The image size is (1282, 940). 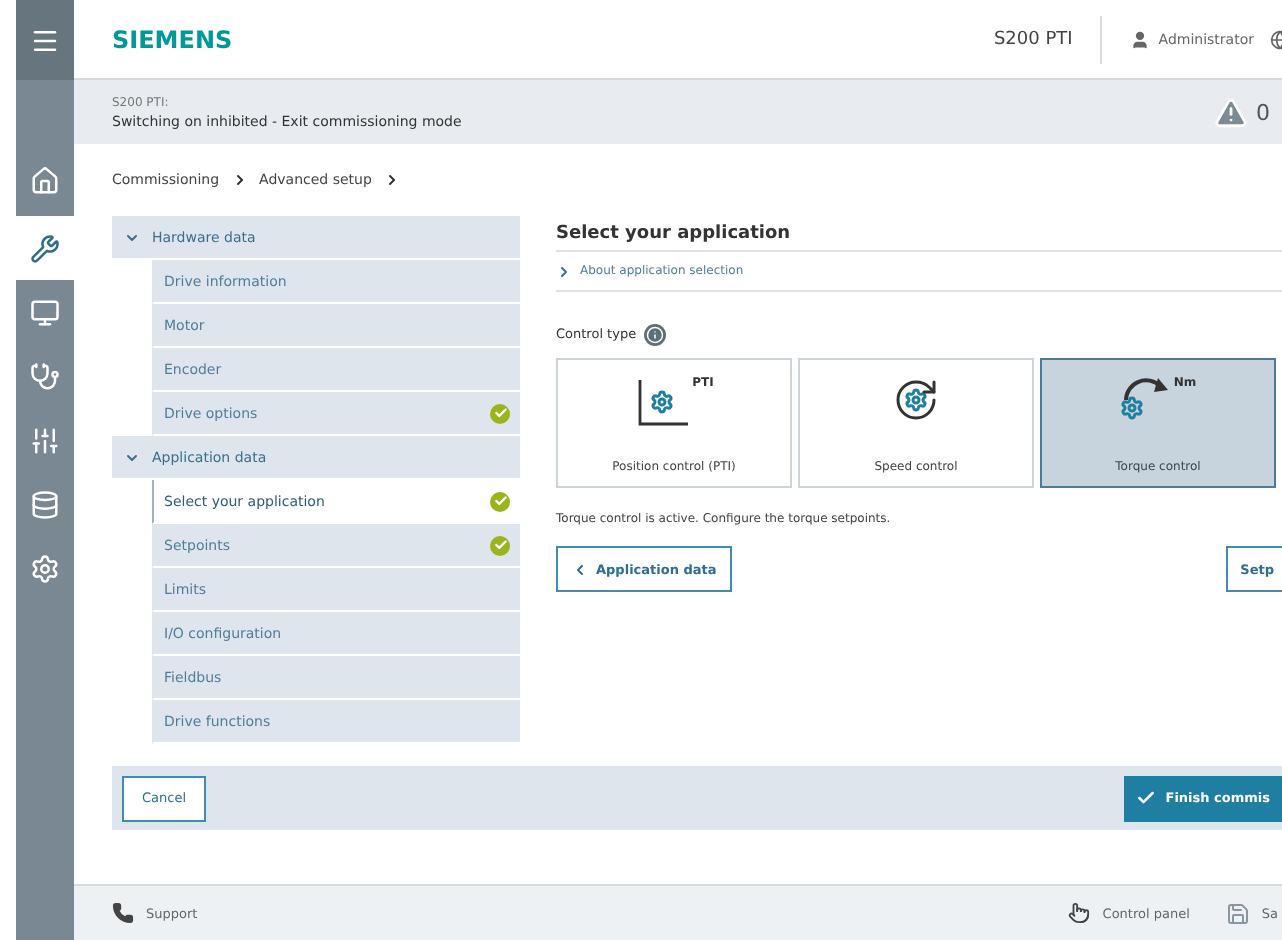 What do you see at coordinates (1140, 39) in the screenshot?
I see `user-icon` at bounding box center [1140, 39].